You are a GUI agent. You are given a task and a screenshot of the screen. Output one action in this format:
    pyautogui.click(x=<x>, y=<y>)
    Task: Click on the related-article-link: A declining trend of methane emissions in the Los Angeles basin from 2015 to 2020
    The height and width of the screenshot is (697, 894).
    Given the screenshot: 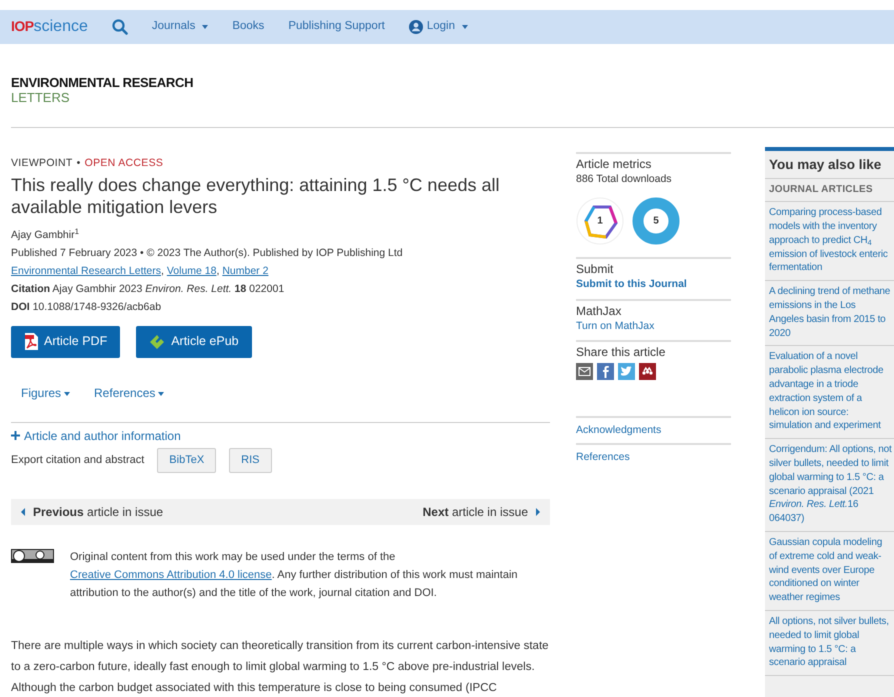 What is the action you would take?
    pyautogui.click(x=829, y=313)
    